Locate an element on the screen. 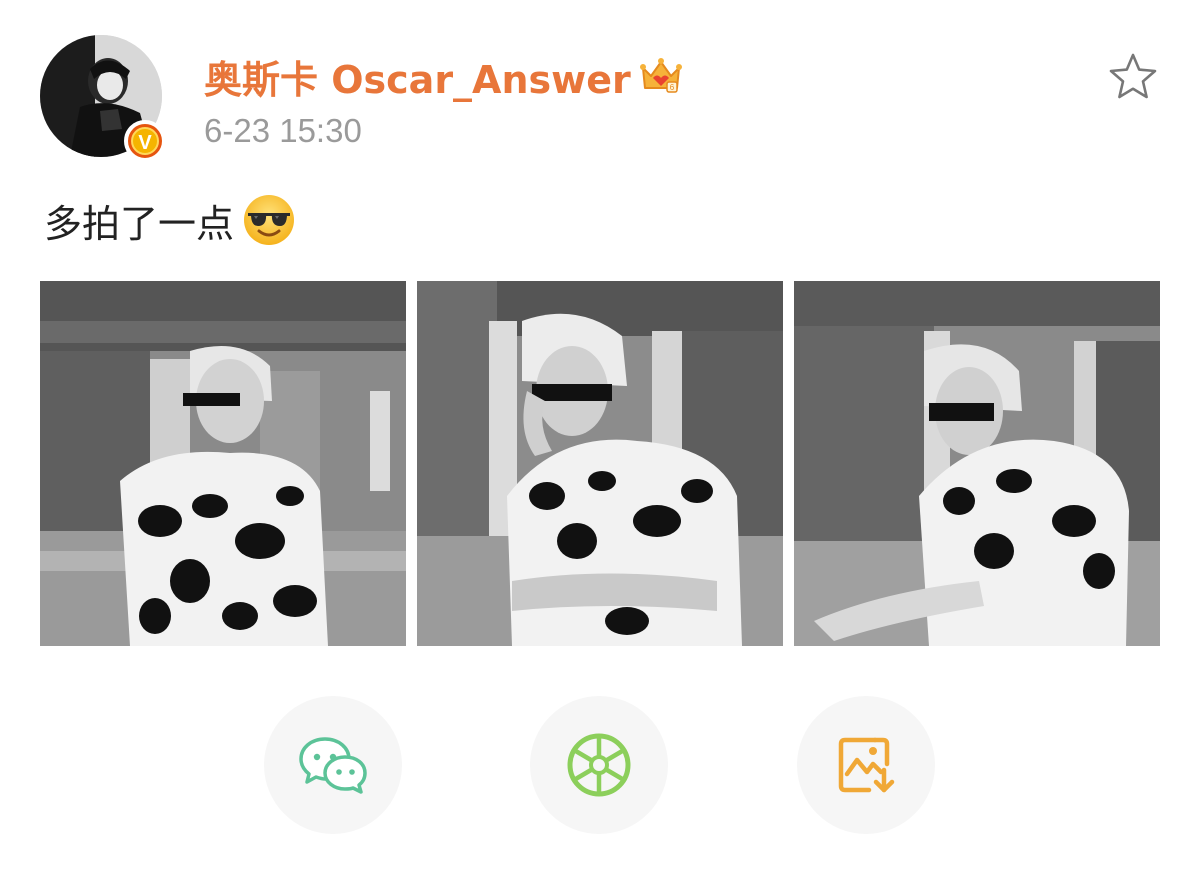  wechat-icon is located at coordinates (333, 765).